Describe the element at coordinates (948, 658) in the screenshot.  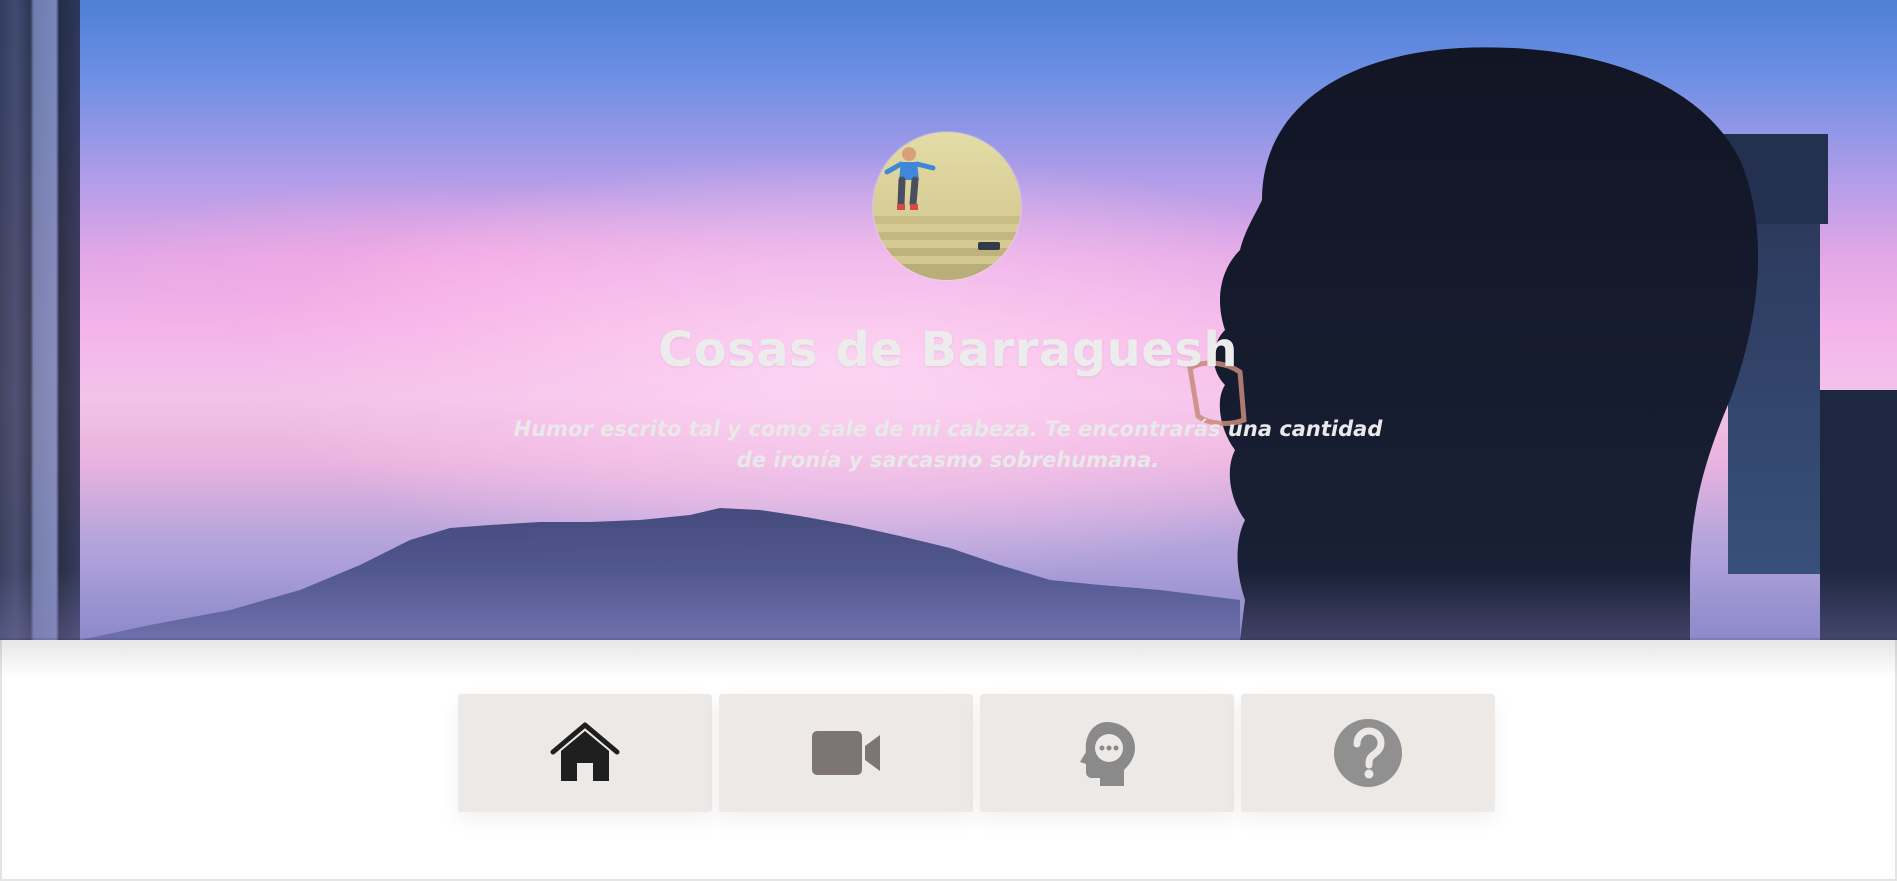
I see `hero-shadow` at that location.